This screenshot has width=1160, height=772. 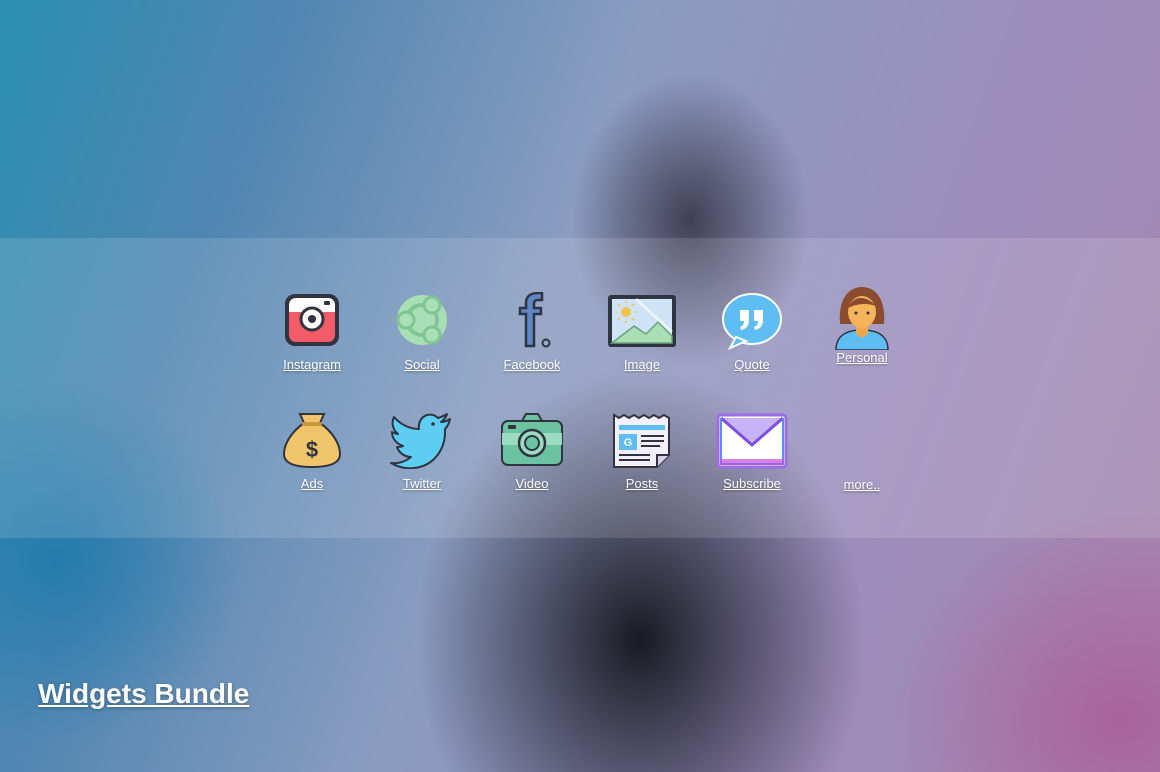 I want to click on more-link: more.., so click(x=862, y=484).